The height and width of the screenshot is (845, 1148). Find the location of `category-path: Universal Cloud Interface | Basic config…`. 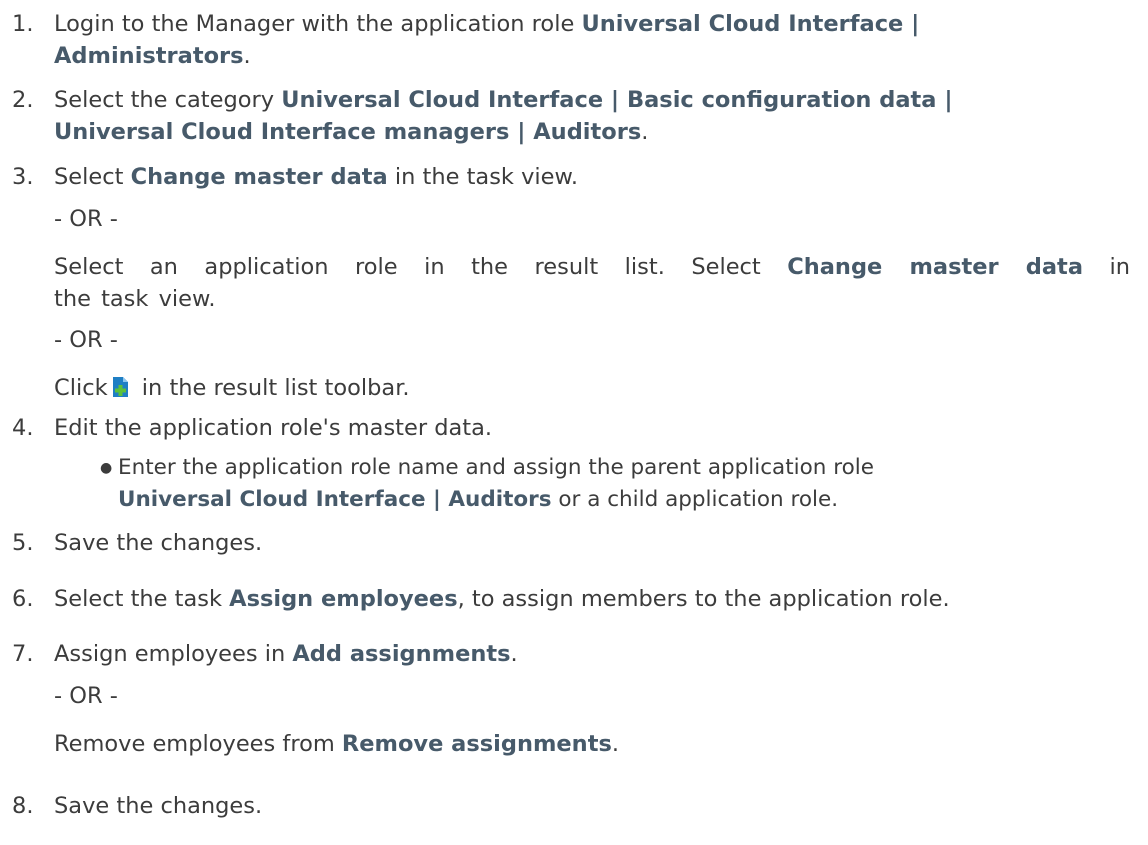

category-path: Universal Cloud Interface | Basic config… is located at coordinates (617, 100).